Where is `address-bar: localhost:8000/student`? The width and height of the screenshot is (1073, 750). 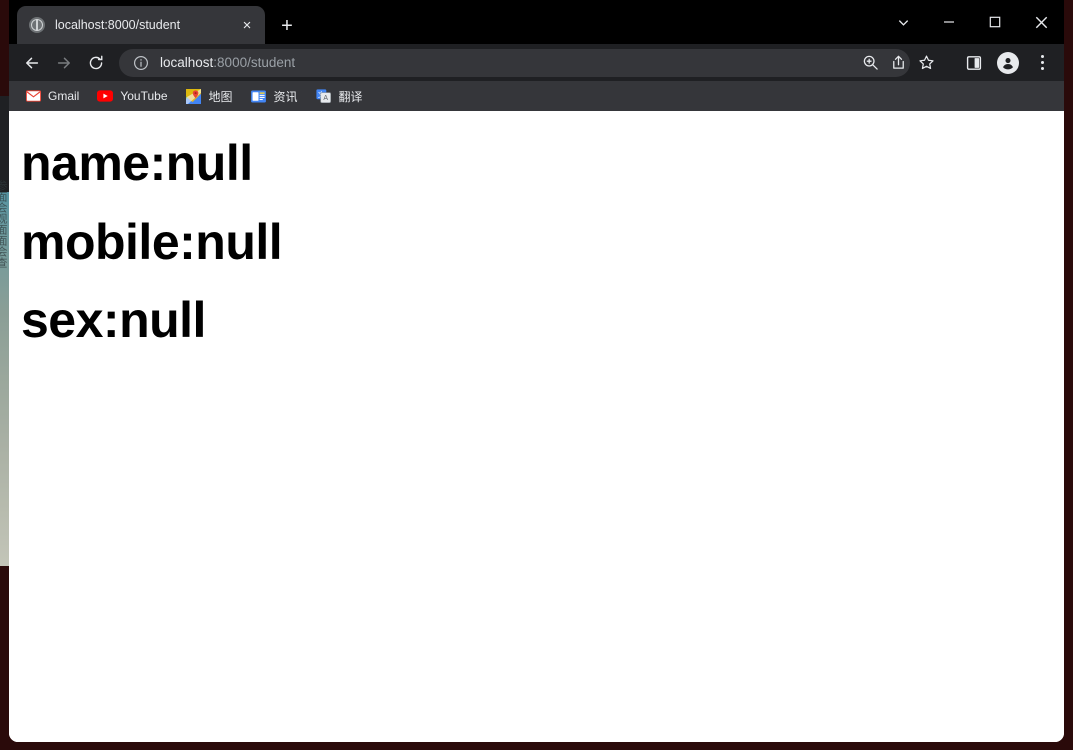 address-bar: localhost:8000/student is located at coordinates (514, 62).